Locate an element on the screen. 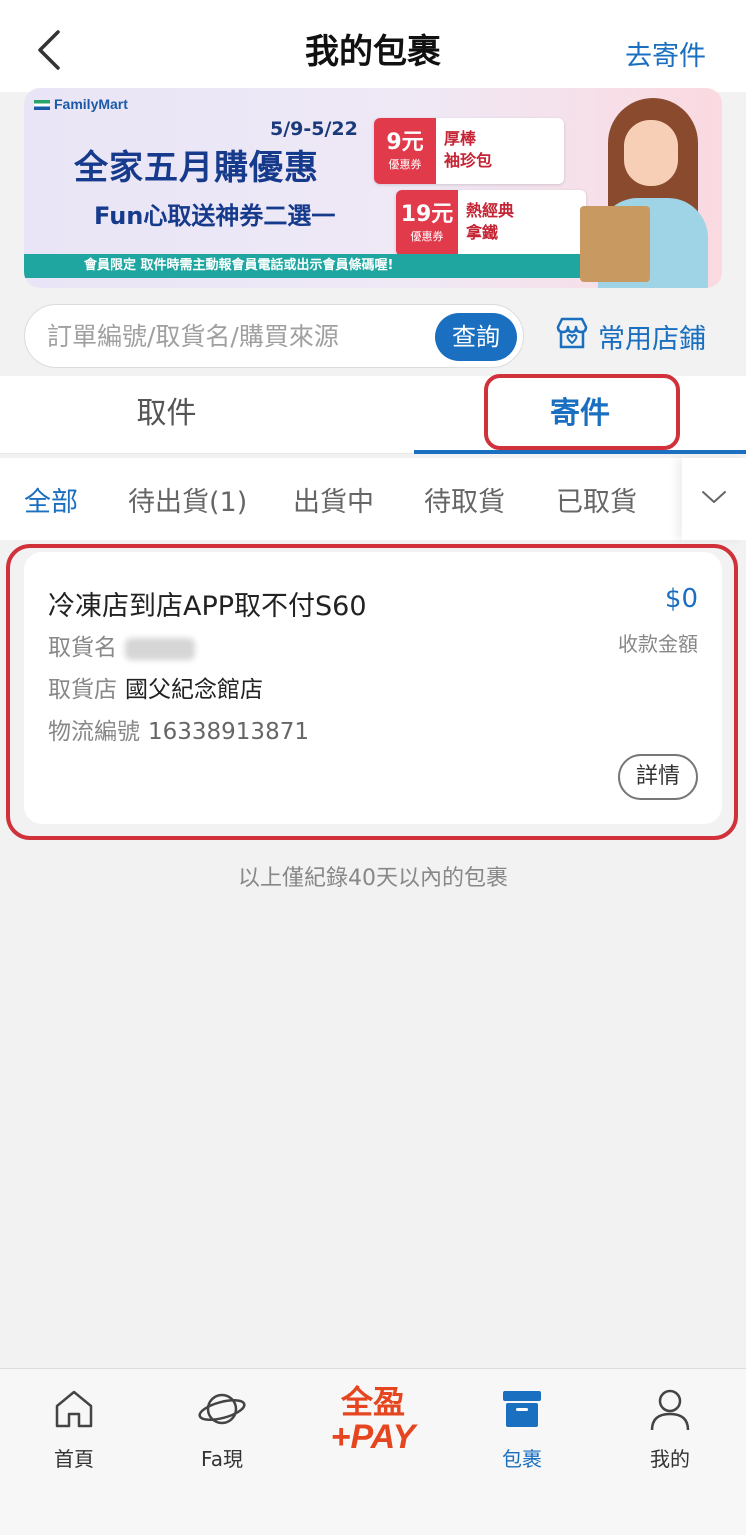  coupon-amount: 19元 優惠券 is located at coordinates (427, 223).